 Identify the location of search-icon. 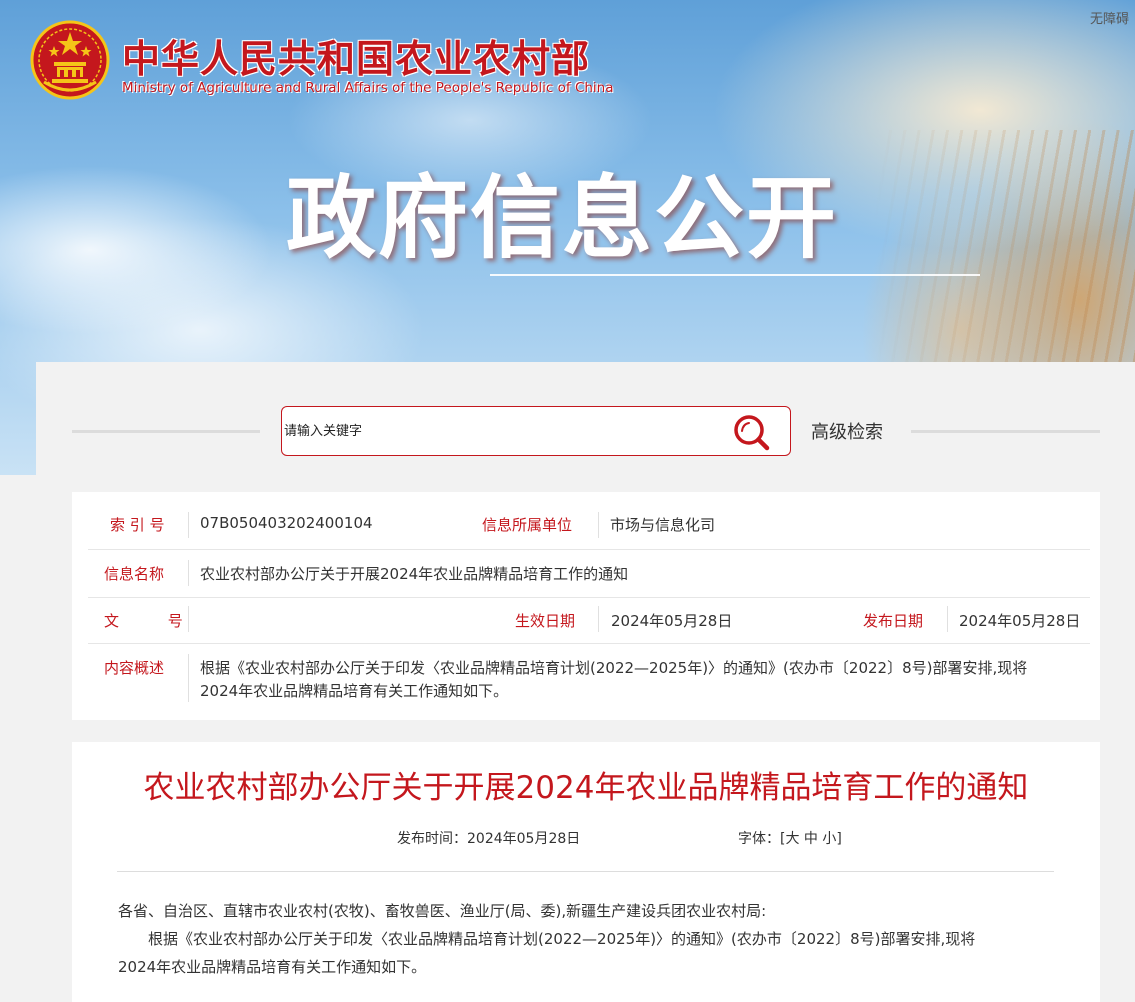
(752, 432).